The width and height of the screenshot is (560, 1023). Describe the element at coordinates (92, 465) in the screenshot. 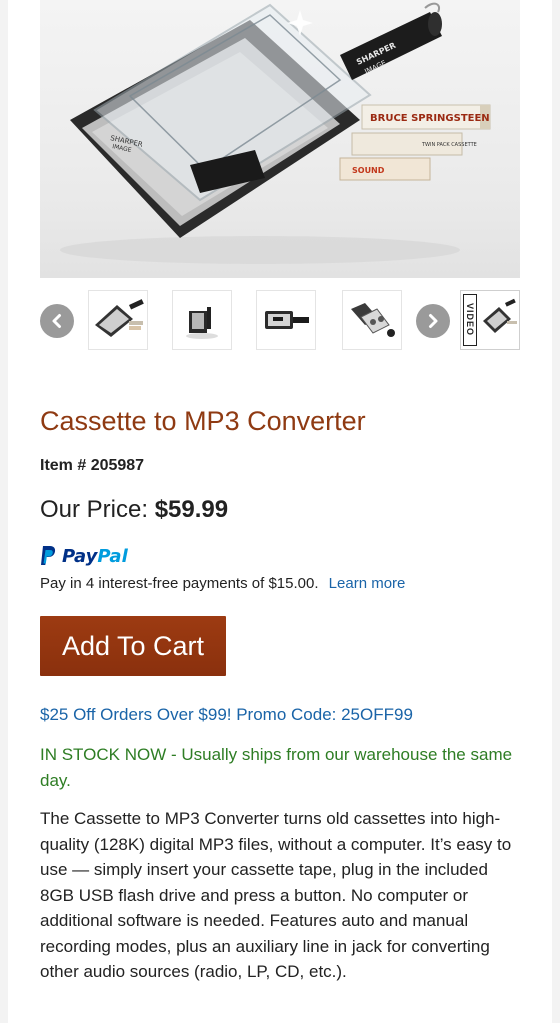

I see `item-number: Item # 205987` at that location.